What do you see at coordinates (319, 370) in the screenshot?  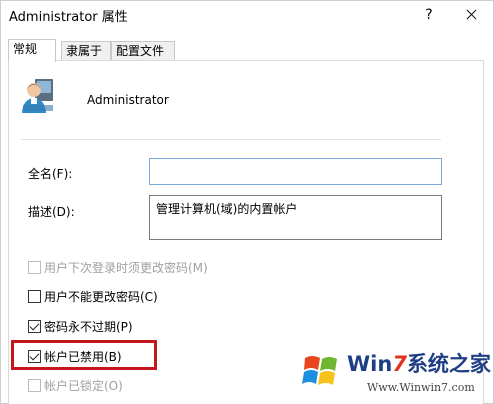 I see `windows-logo-icon` at bounding box center [319, 370].